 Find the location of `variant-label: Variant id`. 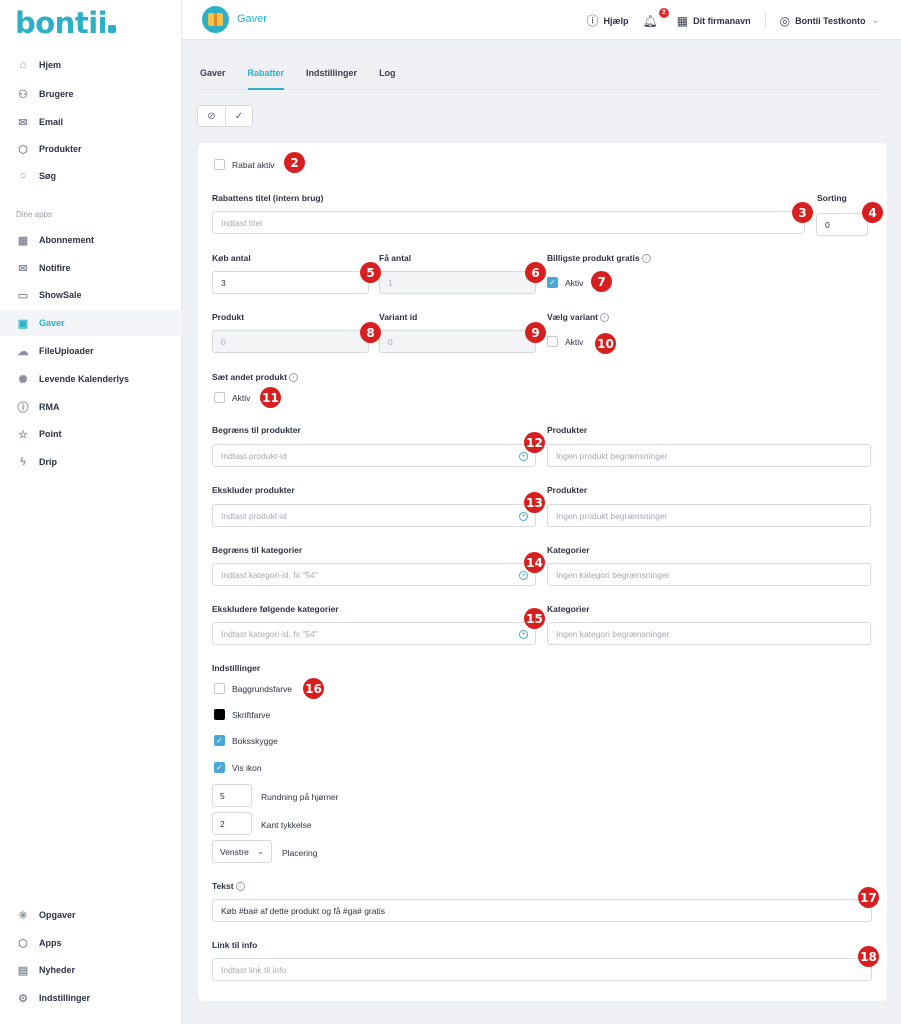

variant-label: Variant id is located at coordinates (398, 317).